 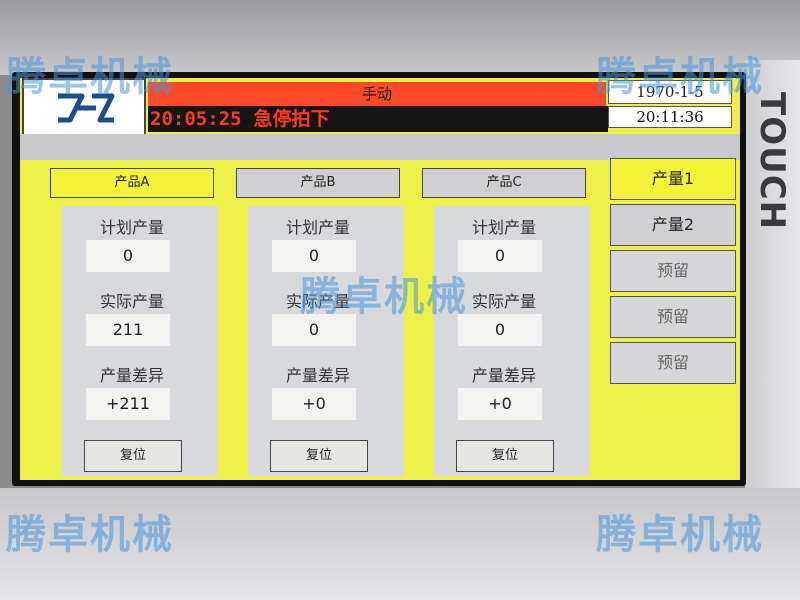 I want to click on tab-product-c: 产品C, so click(x=504, y=183).